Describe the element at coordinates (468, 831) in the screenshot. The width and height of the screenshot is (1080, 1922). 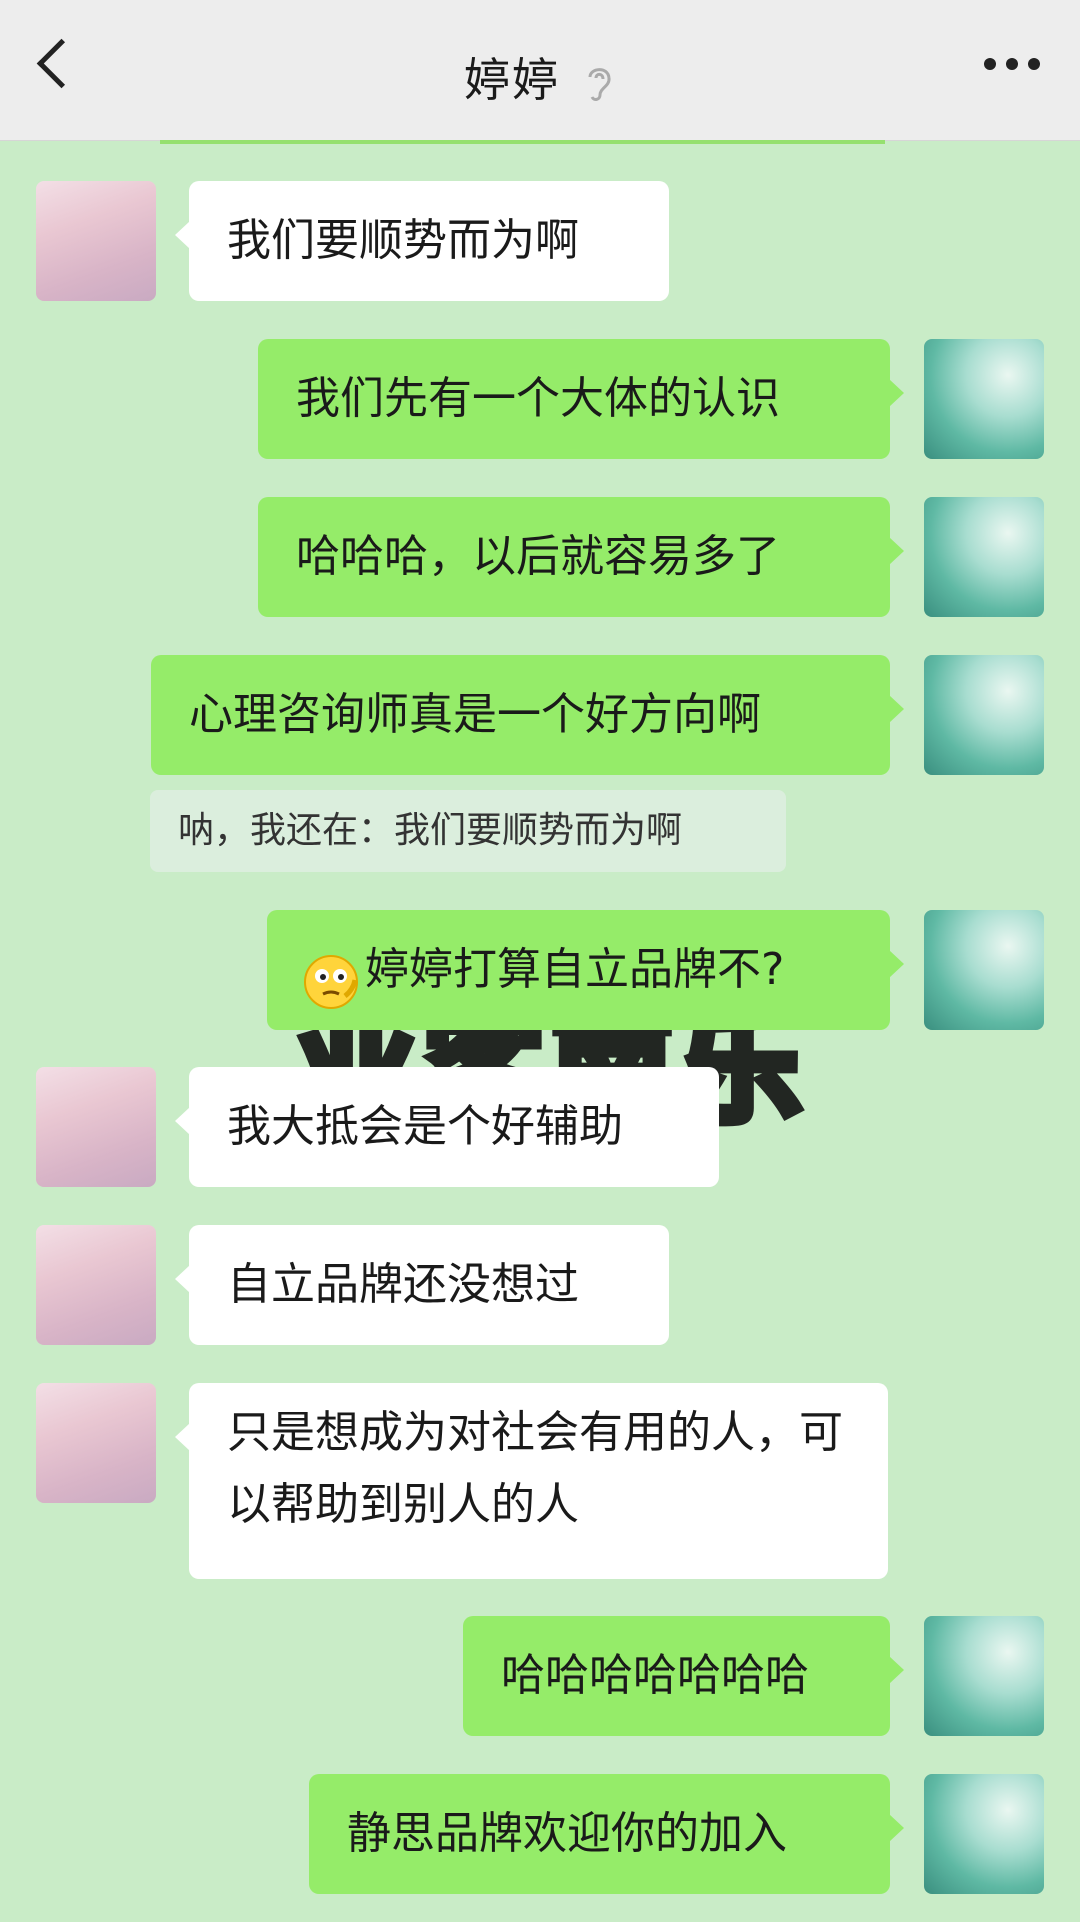
I see `quoted-reply: 呐，我还在：我们要顺势而为啊` at that location.